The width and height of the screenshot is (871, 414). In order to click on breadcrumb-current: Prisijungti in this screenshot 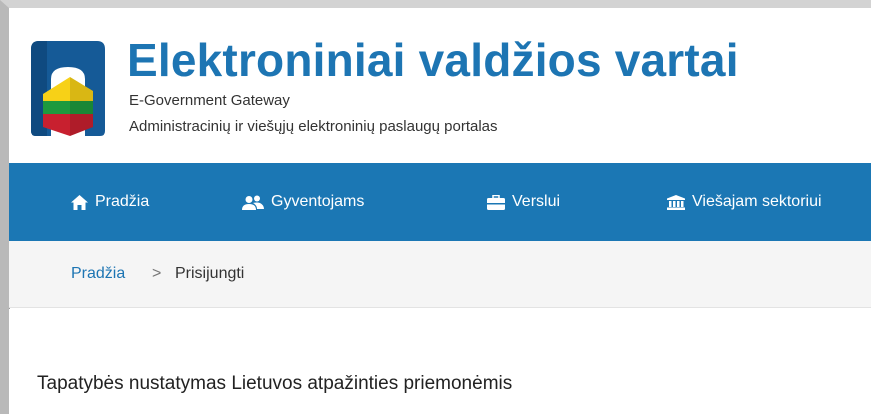, I will do `click(210, 273)`.